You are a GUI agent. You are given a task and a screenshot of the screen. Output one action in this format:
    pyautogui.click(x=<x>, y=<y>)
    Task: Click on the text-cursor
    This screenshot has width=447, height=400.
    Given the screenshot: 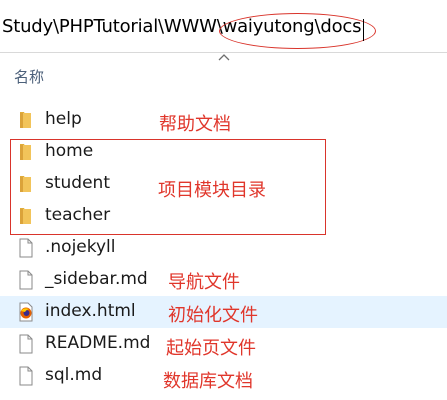 What is the action you would take?
    pyautogui.click(x=363, y=30)
    